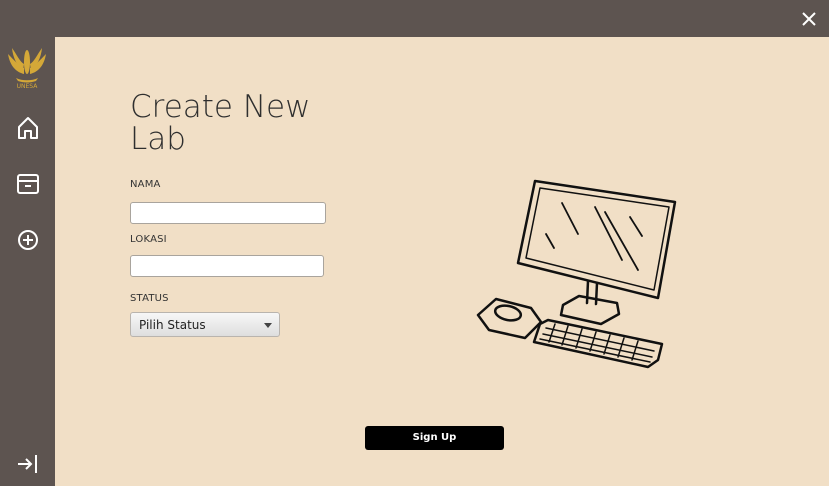 The width and height of the screenshot is (829, 486). I want to click on unesa-logo-icon: UNESA, so click(27, 69).